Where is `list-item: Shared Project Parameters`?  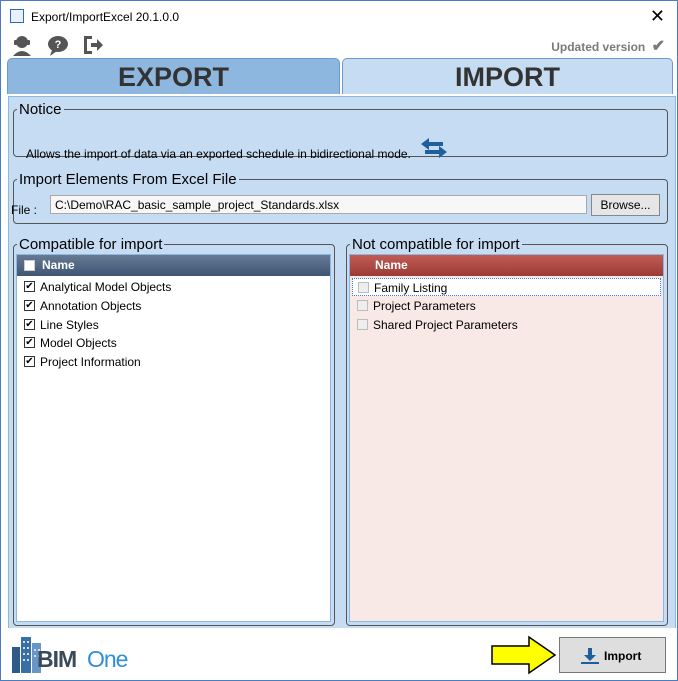 list-item: Shared Project Parameters is located at coordinates (506, 325).